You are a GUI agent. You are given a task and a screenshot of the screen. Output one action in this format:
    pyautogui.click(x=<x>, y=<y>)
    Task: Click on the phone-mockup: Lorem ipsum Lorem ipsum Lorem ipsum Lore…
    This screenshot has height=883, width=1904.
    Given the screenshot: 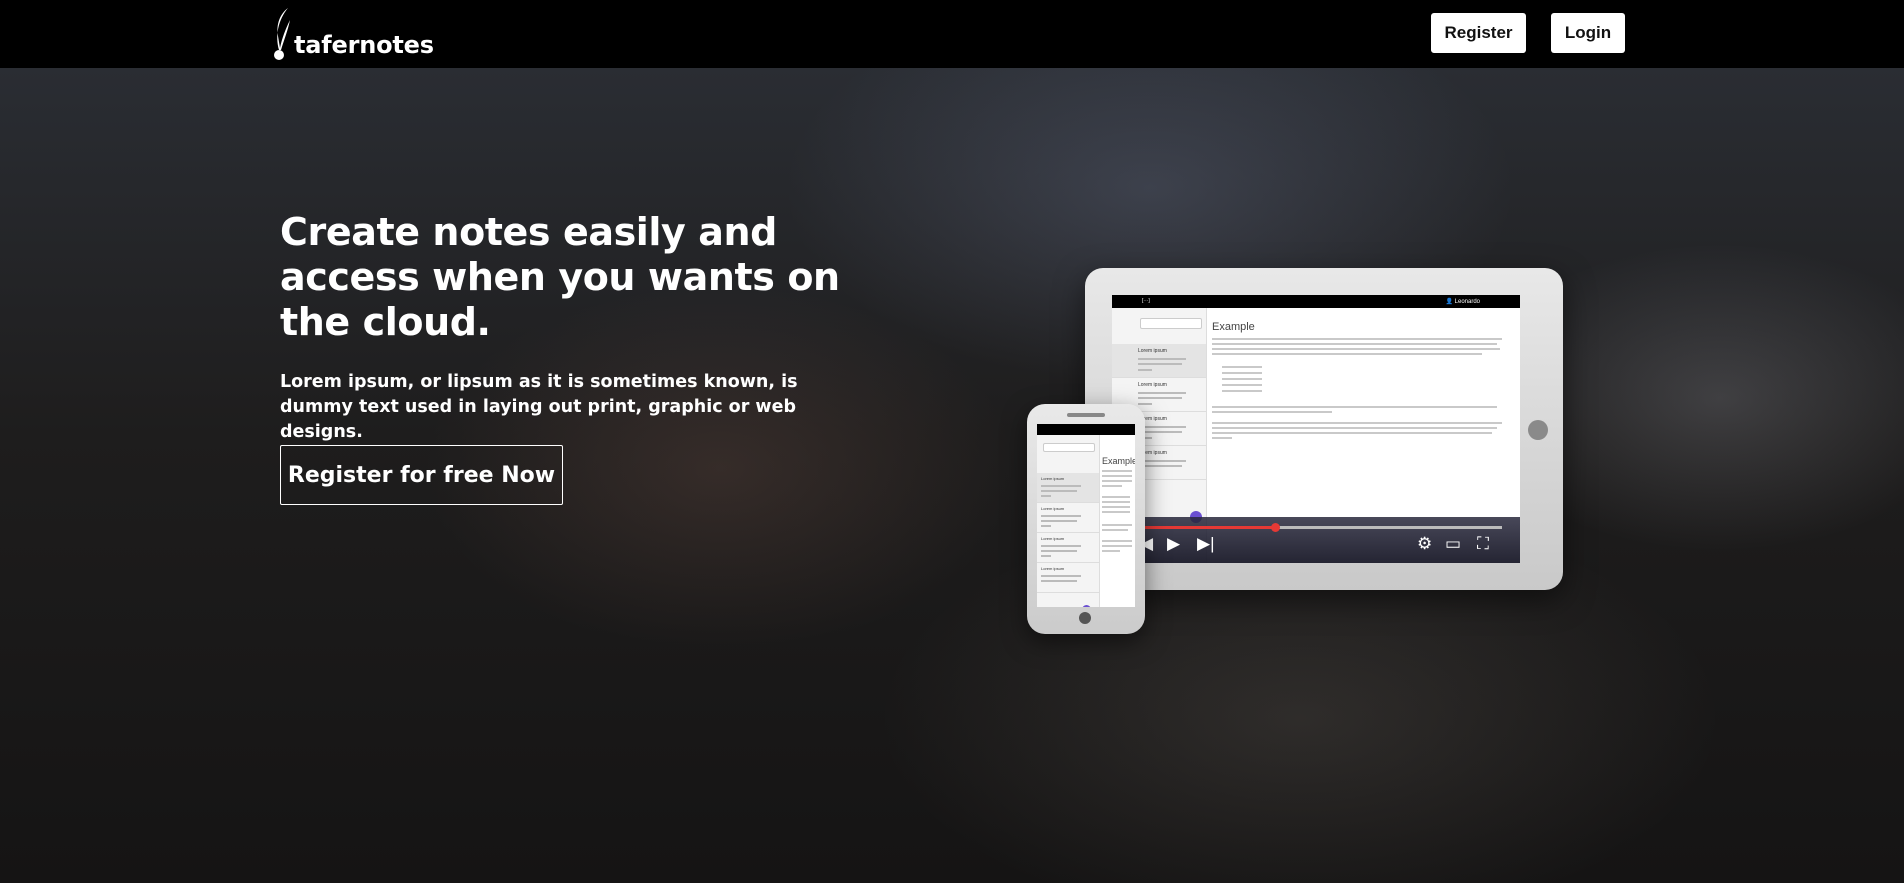 What is the action you would take?
    pyautogui.click(x=1086, y=519)
    